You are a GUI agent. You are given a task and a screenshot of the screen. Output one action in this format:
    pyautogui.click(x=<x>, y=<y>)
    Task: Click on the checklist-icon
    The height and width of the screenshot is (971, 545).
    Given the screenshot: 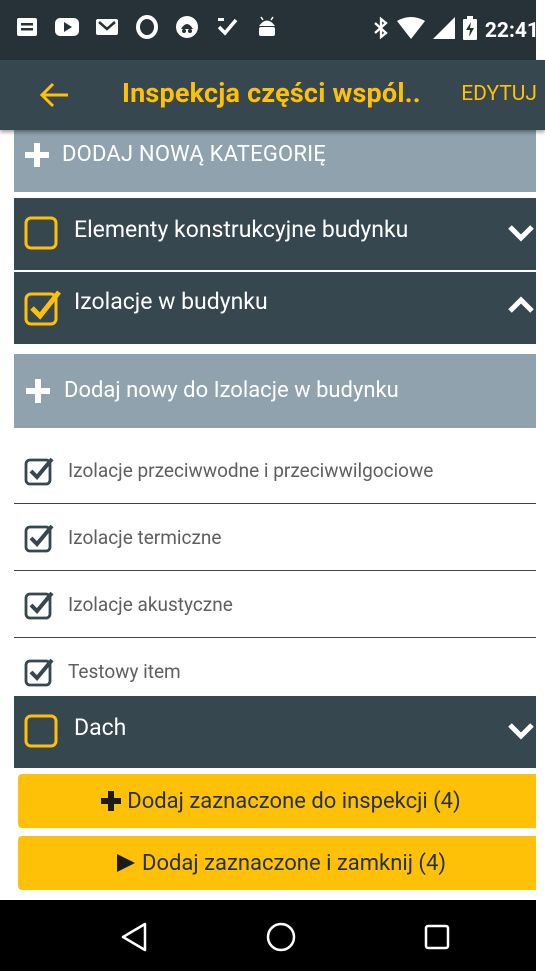 What is the action you would take?
    pyautogui.click(x=227, y=27)
    